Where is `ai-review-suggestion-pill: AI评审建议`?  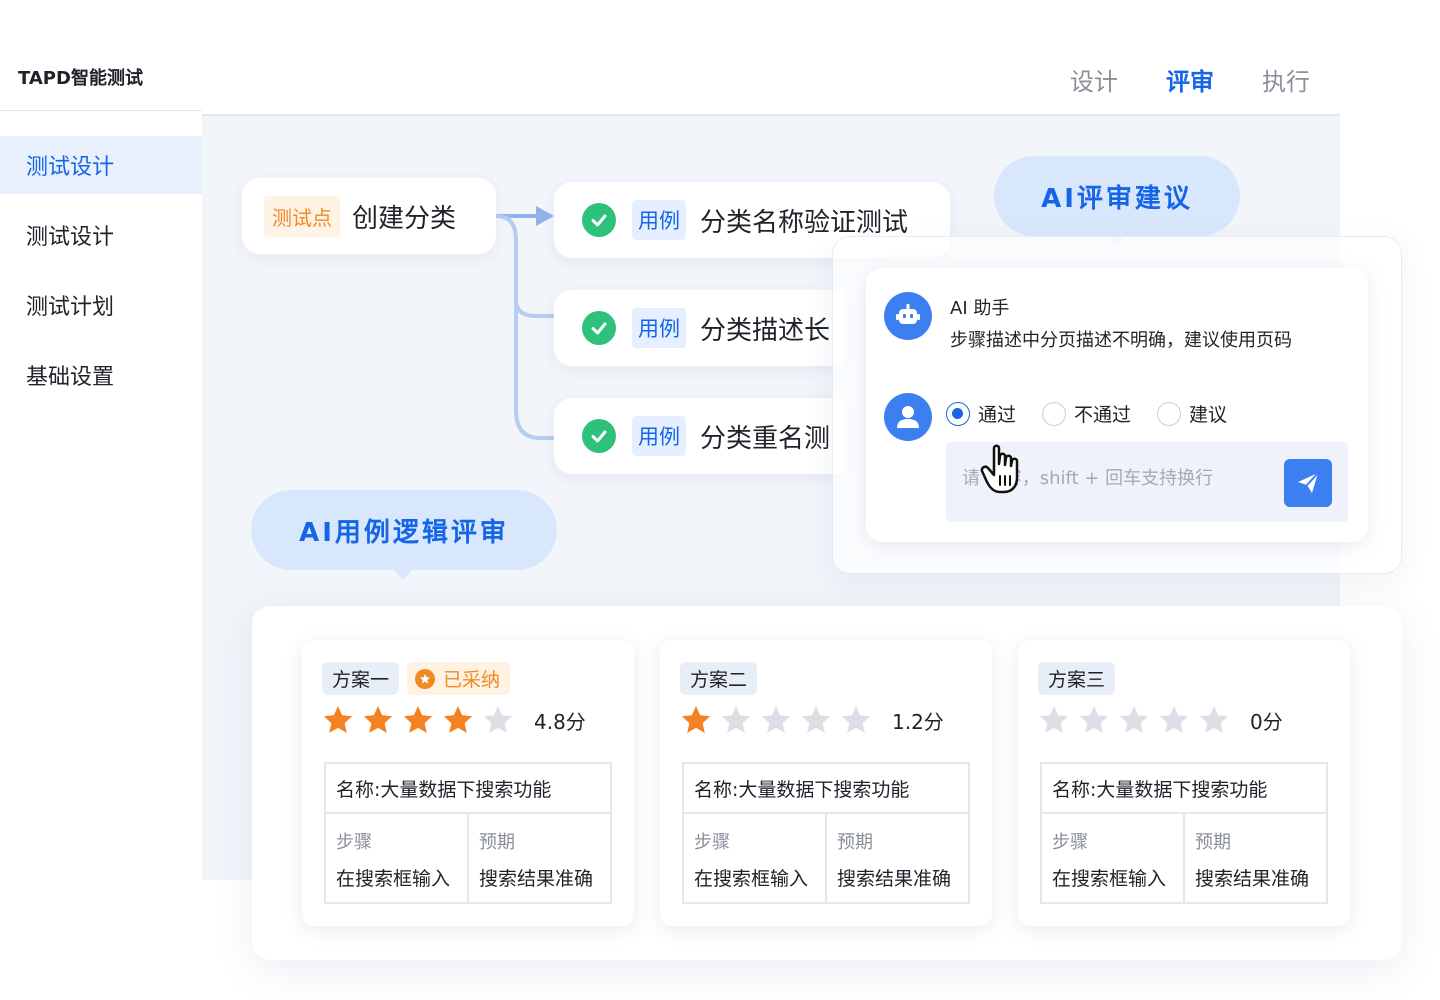
ai-review-suggestion-pill: AI评审建议 is located at coordinates (1117, 201).